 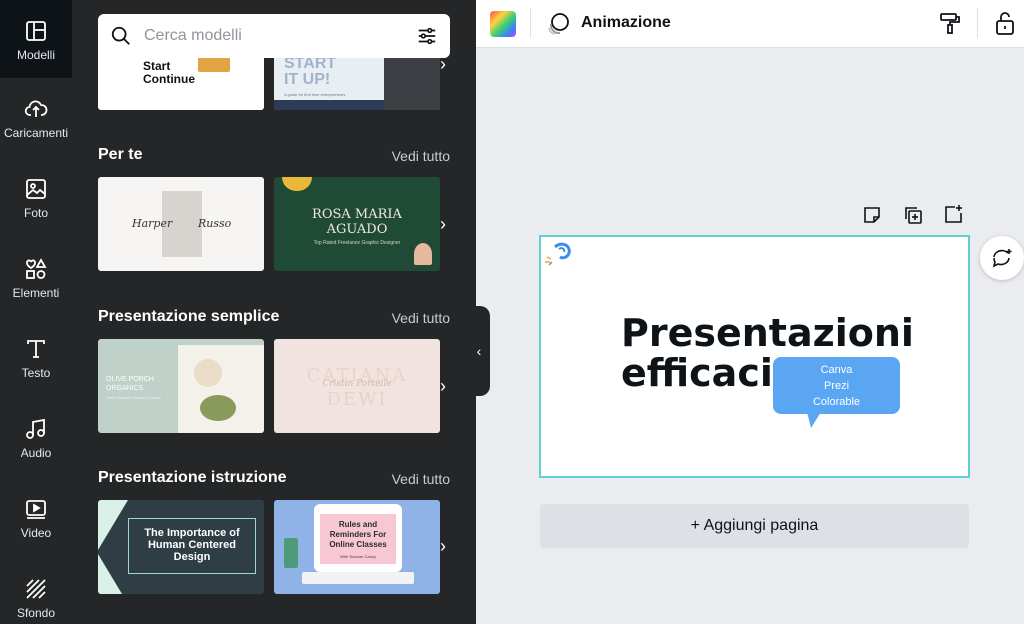 What do you see at coordinates (315, 94) in the screenshot?
I see `thumb-subtitle: A guide for first time entrepreneurs` at bounding box center [315, 94].